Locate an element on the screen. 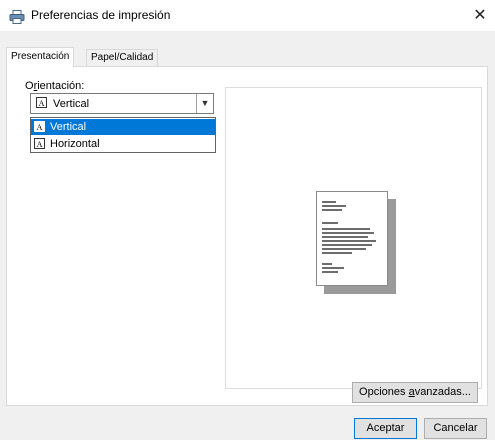 The width and height of the screenshot is (495, 440). title-bar: Preferencias de impresión ✕ is located at coordinates (247, 15).